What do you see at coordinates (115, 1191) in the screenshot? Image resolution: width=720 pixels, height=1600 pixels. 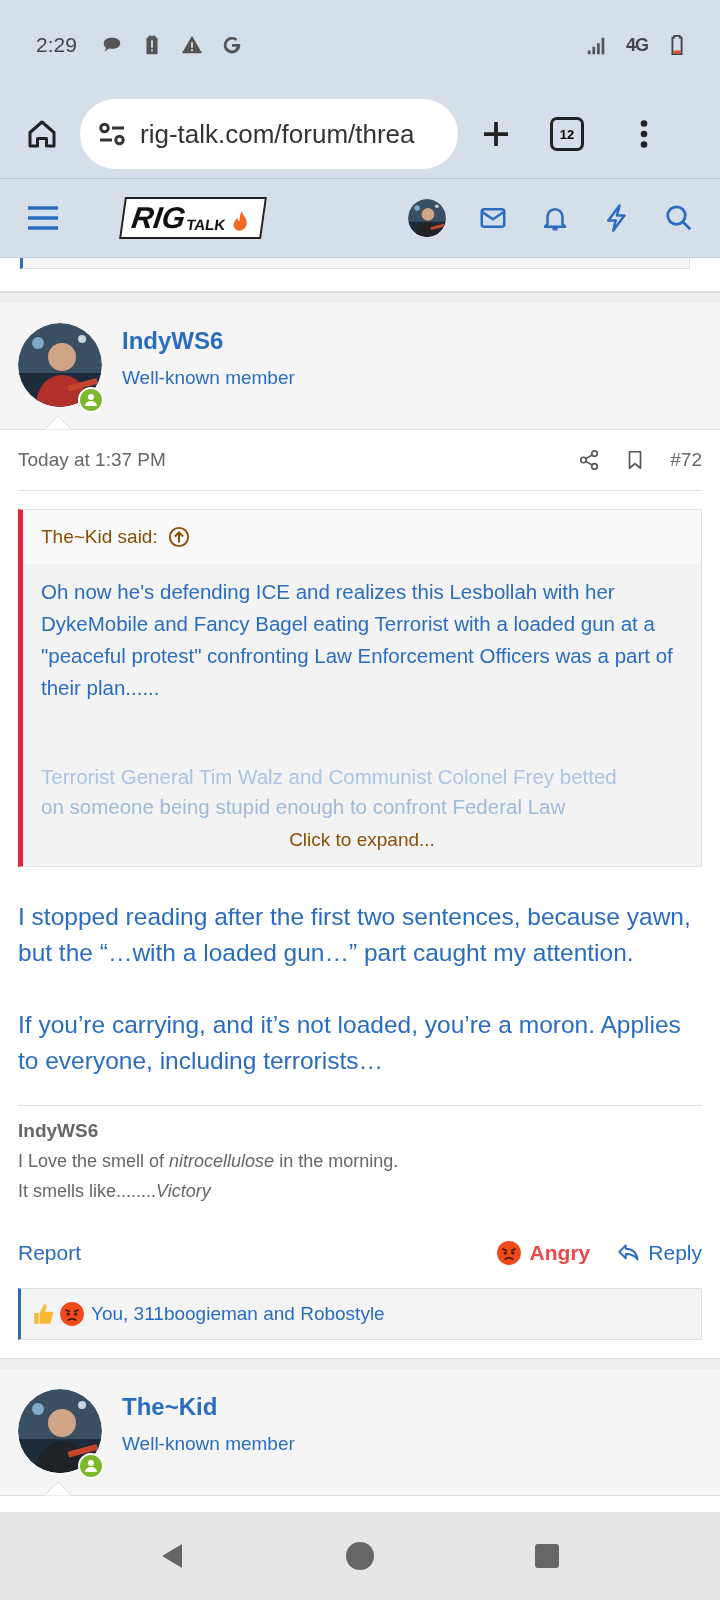 I see `signature-text: It smells like........Victory` at bounding box center [115, 1191].